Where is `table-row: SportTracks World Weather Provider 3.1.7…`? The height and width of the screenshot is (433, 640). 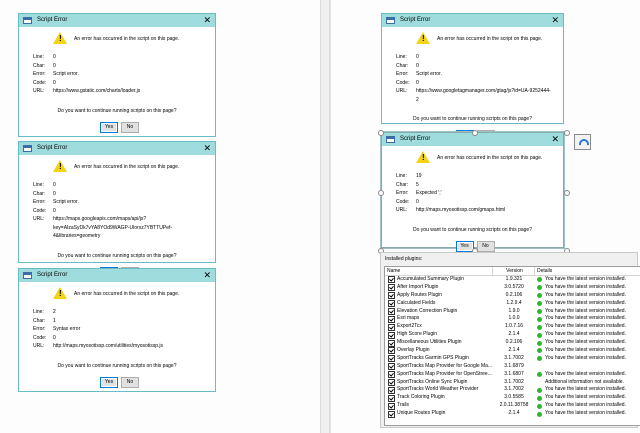 table-row: SportTracks World Weather Provider 3.1.7… is located at coordinates (512, 390).